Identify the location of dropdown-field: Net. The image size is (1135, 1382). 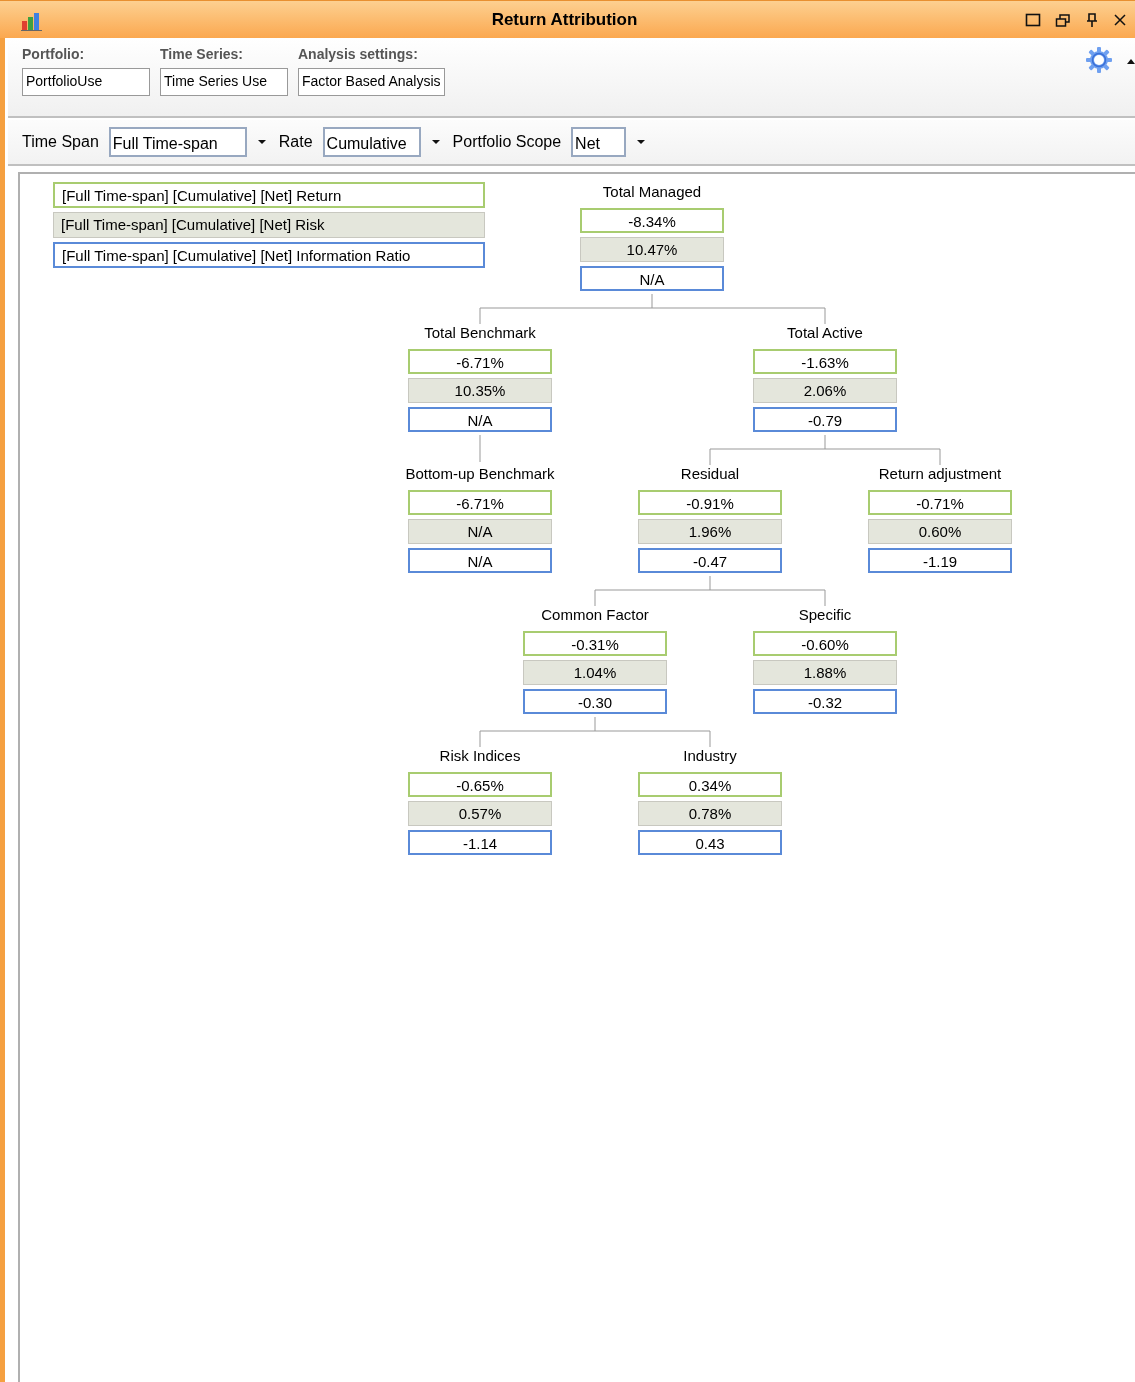
(599, 142).